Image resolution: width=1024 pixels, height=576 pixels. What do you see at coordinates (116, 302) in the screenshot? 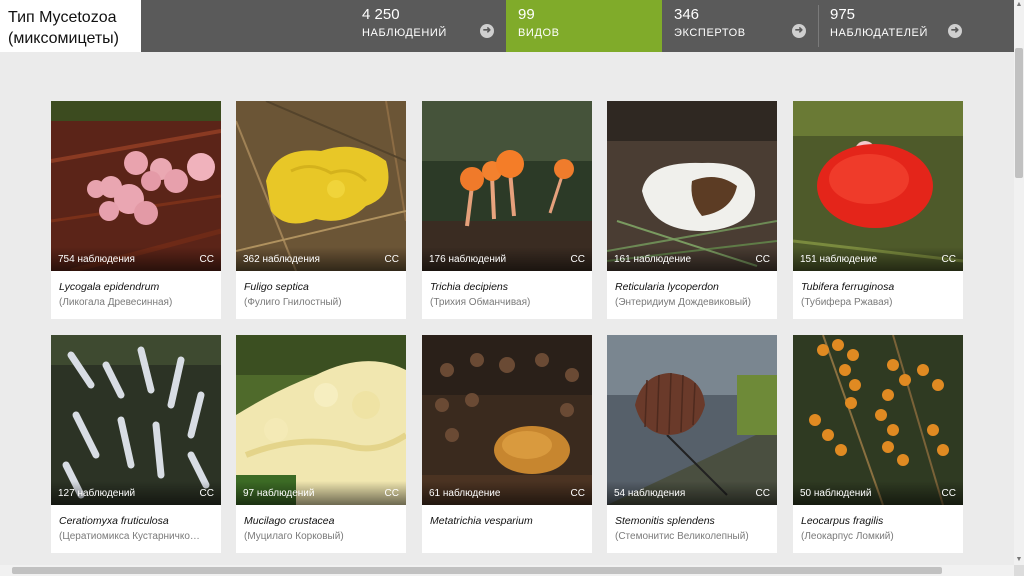
I see `species-russian-name: (Ликогала Древесинная)` at bounding box center [116, 302].